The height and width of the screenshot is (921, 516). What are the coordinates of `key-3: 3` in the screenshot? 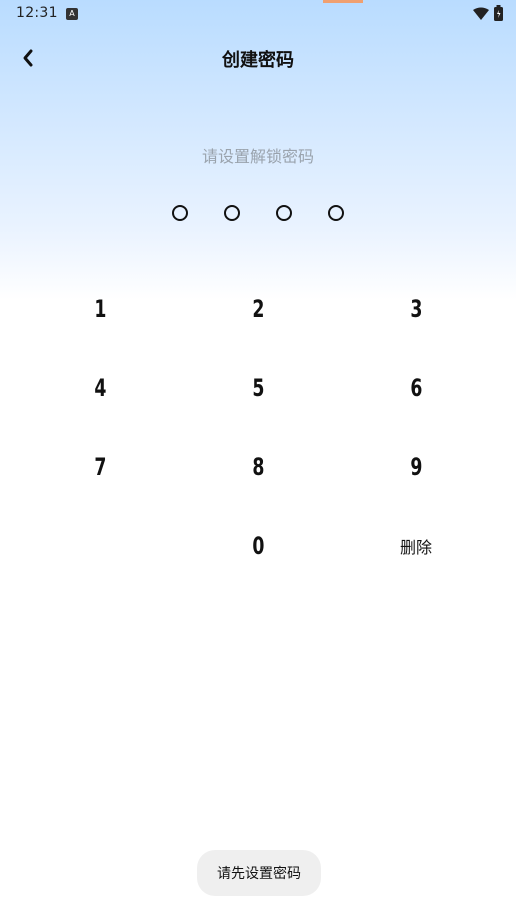 It's located at (416, 309).